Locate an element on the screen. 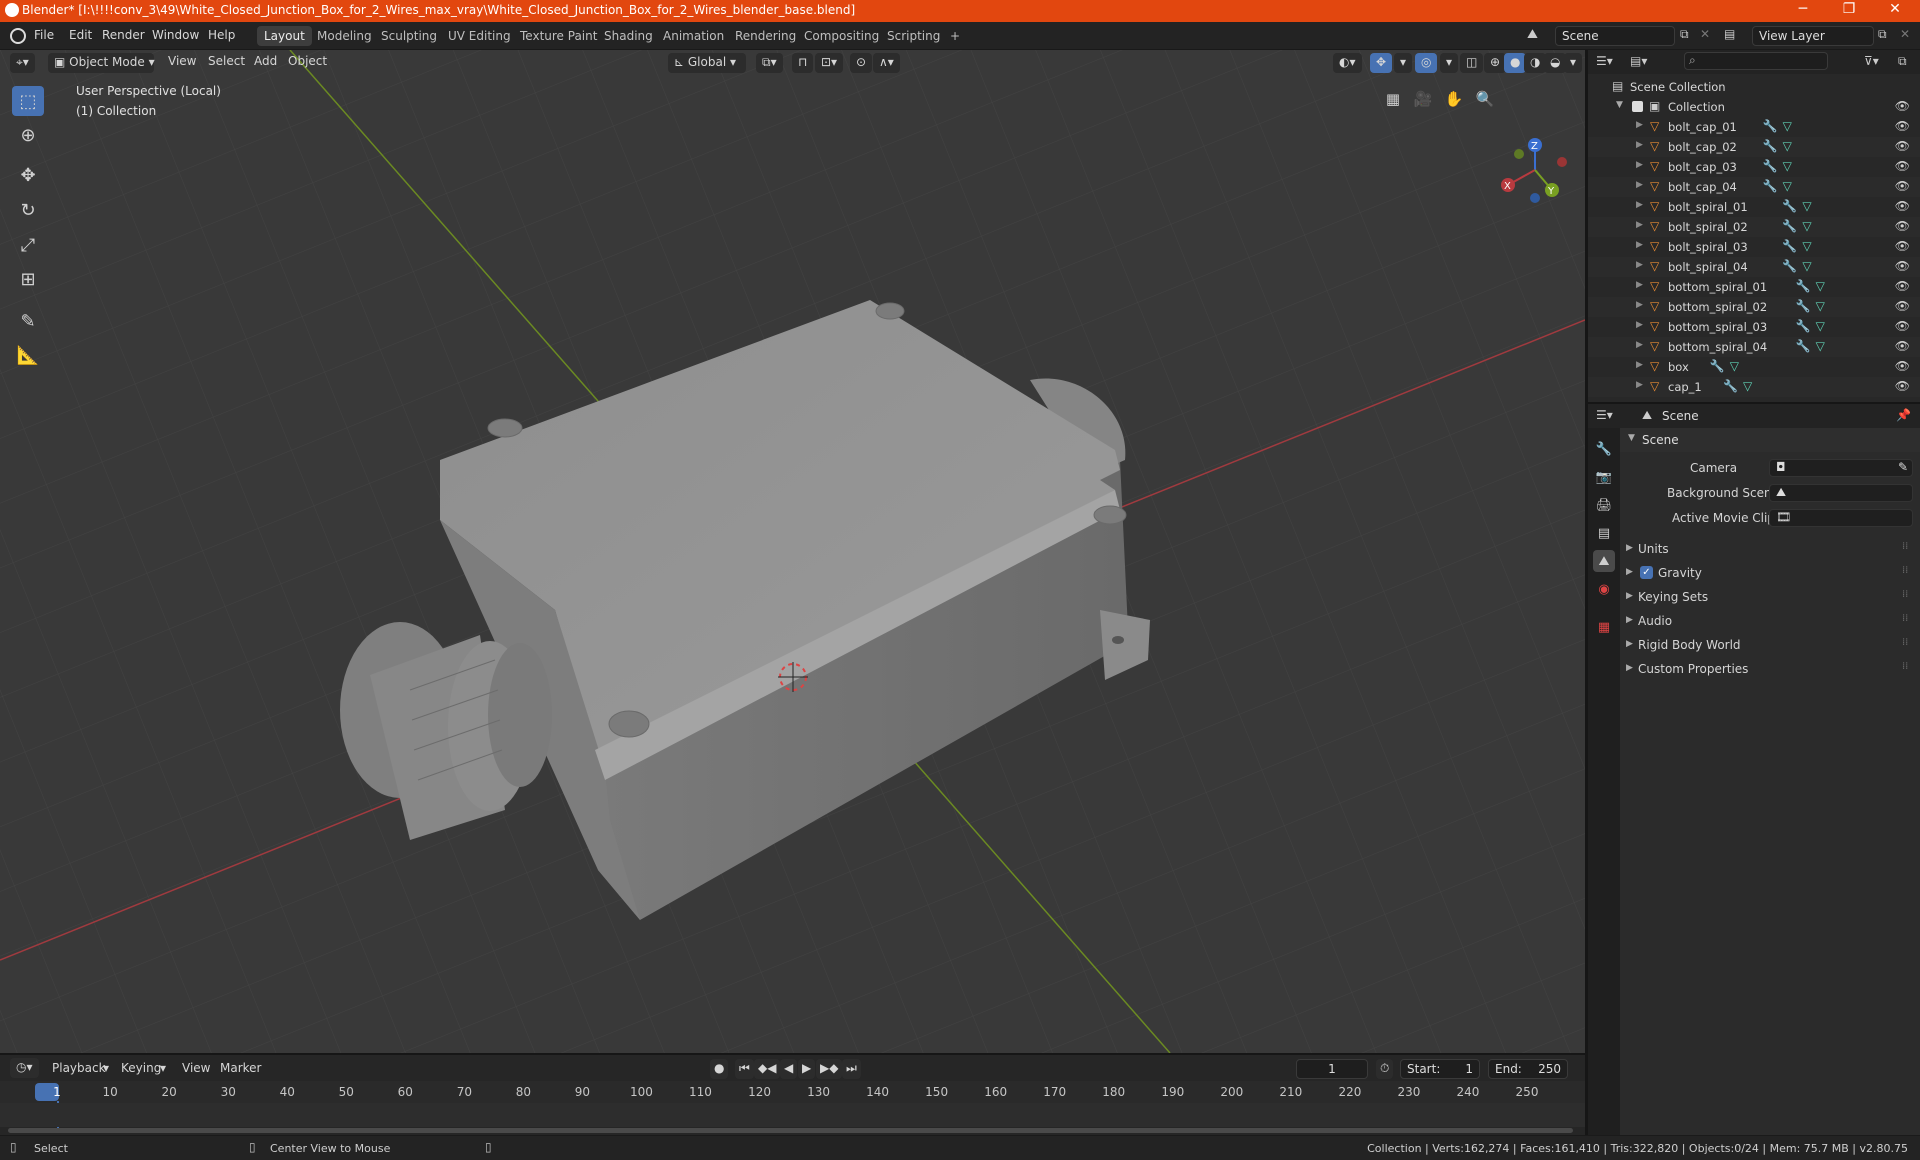 This screenshot has width=1920, height=1160. viewport-menu-add: Add is located at coordinates (265, 61).